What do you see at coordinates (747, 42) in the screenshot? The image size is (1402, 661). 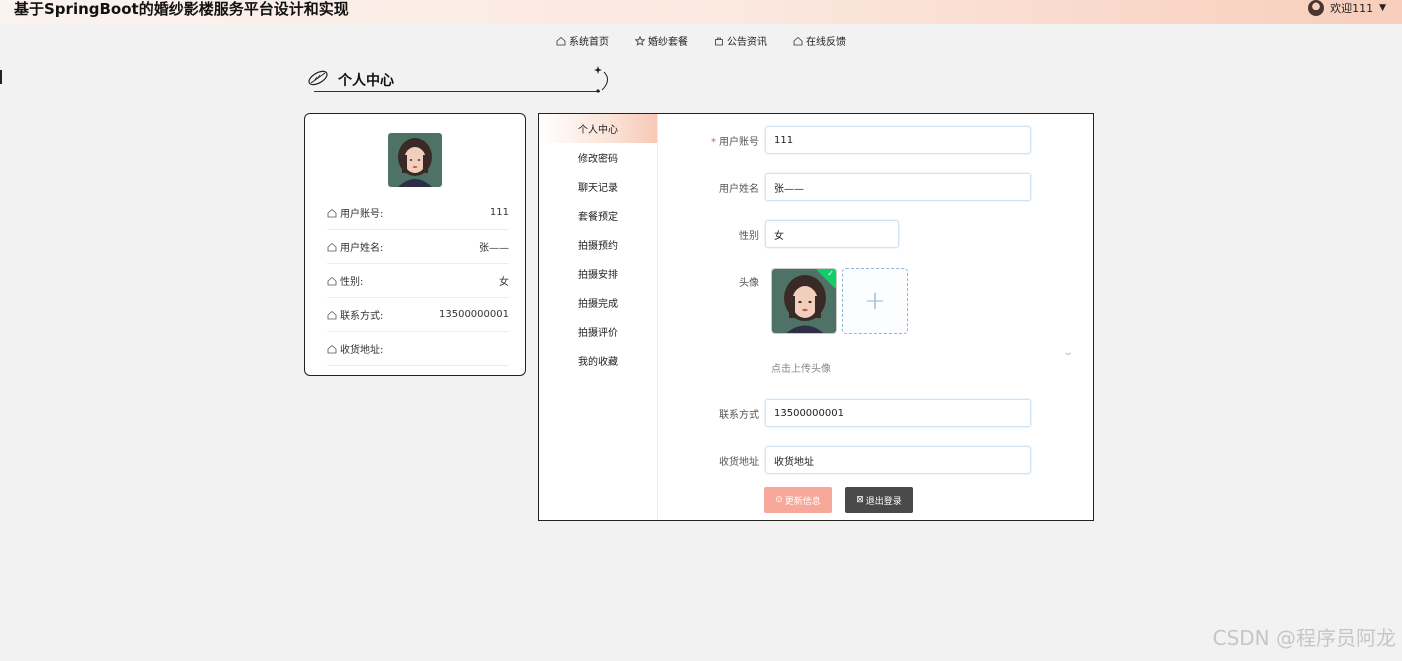 I see `nav-label: 公告资讯` at bounding box center [747, 42].